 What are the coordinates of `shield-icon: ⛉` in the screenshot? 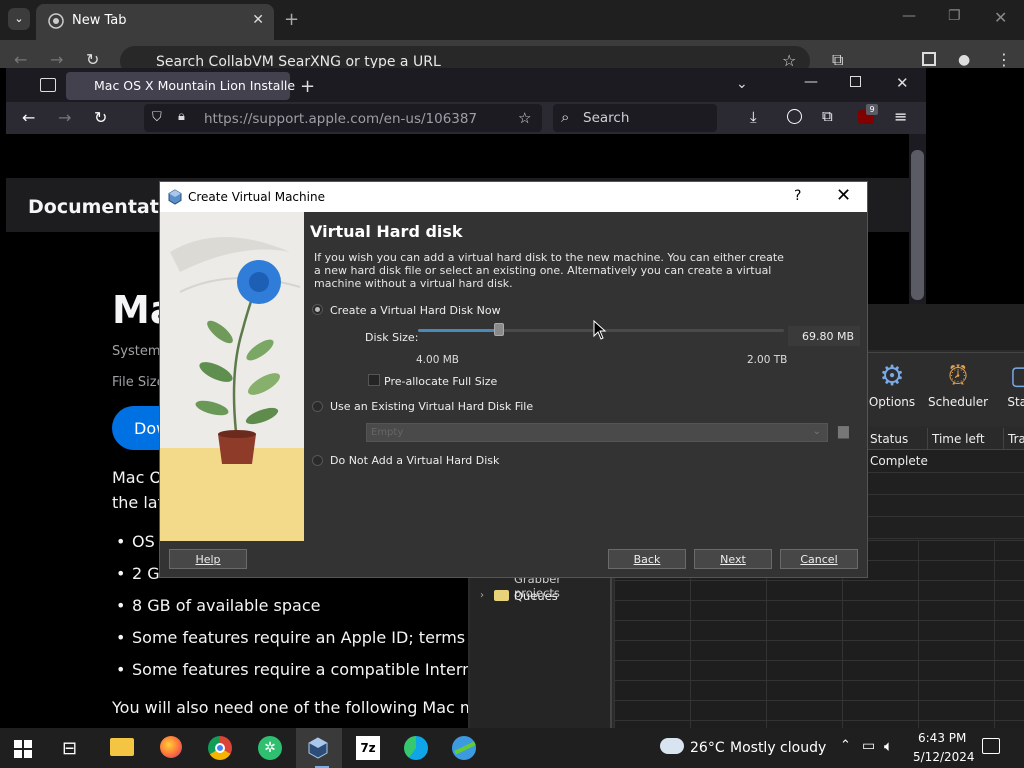 It's located at (157, 117).